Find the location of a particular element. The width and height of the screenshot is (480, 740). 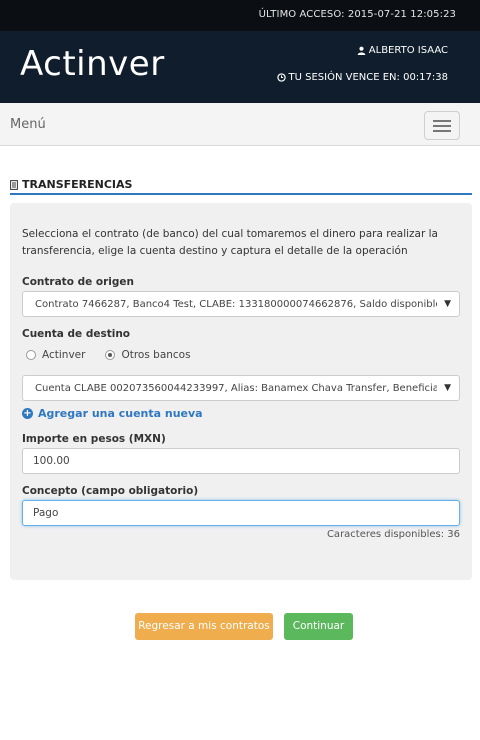

menu-label: Menú is located at coordinates (28, 124).